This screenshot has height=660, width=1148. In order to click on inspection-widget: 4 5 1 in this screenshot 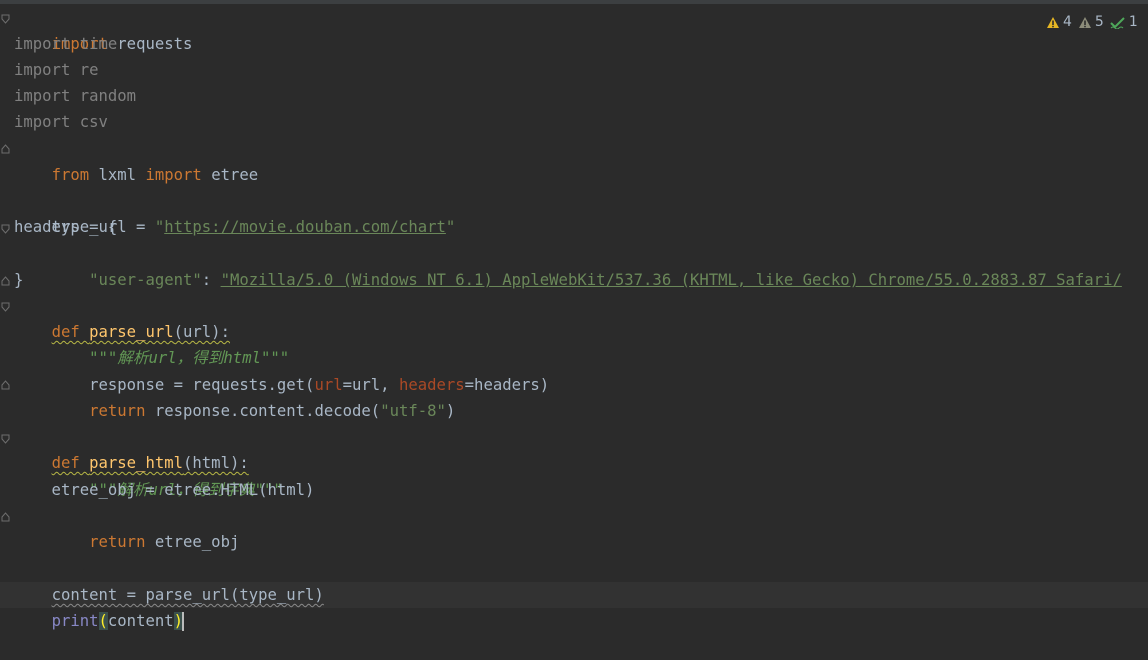, I will do `click(1095, 22)`.